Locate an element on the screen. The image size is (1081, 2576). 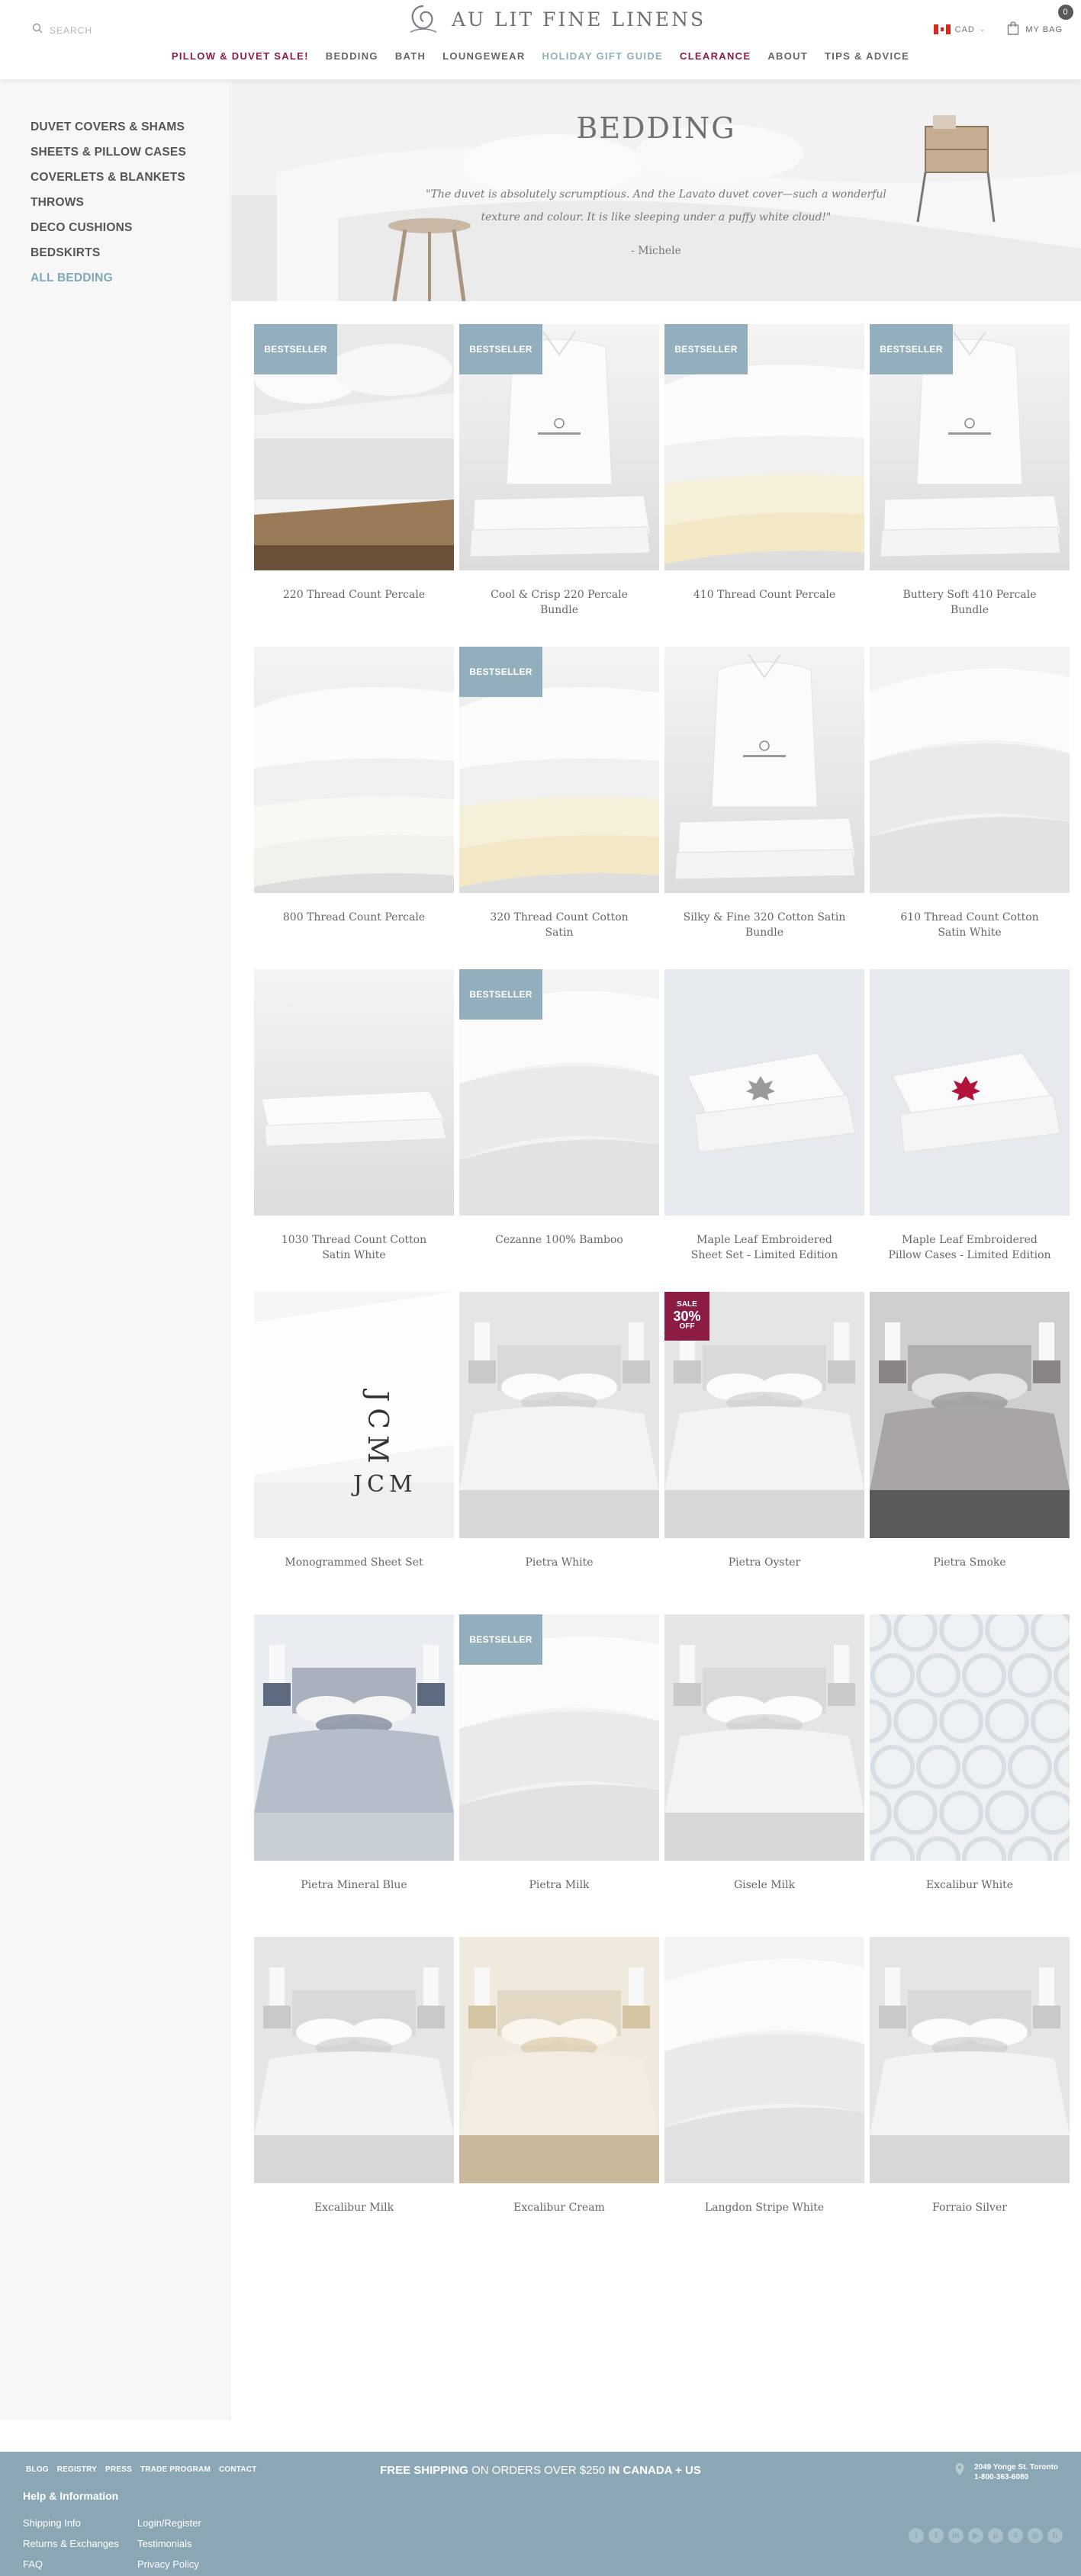
product-card: 610 Thread Count Cotton Satin White is located at coordinates (970, 808).